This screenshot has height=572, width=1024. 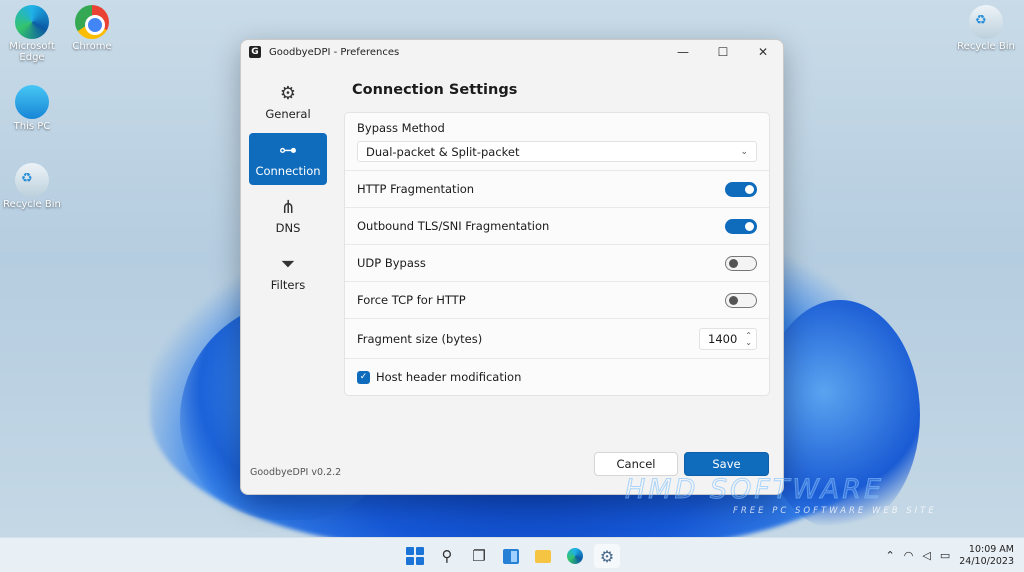 I want to click on nav-item-connection: ⊶ Connection, so click(x=288, y=159).